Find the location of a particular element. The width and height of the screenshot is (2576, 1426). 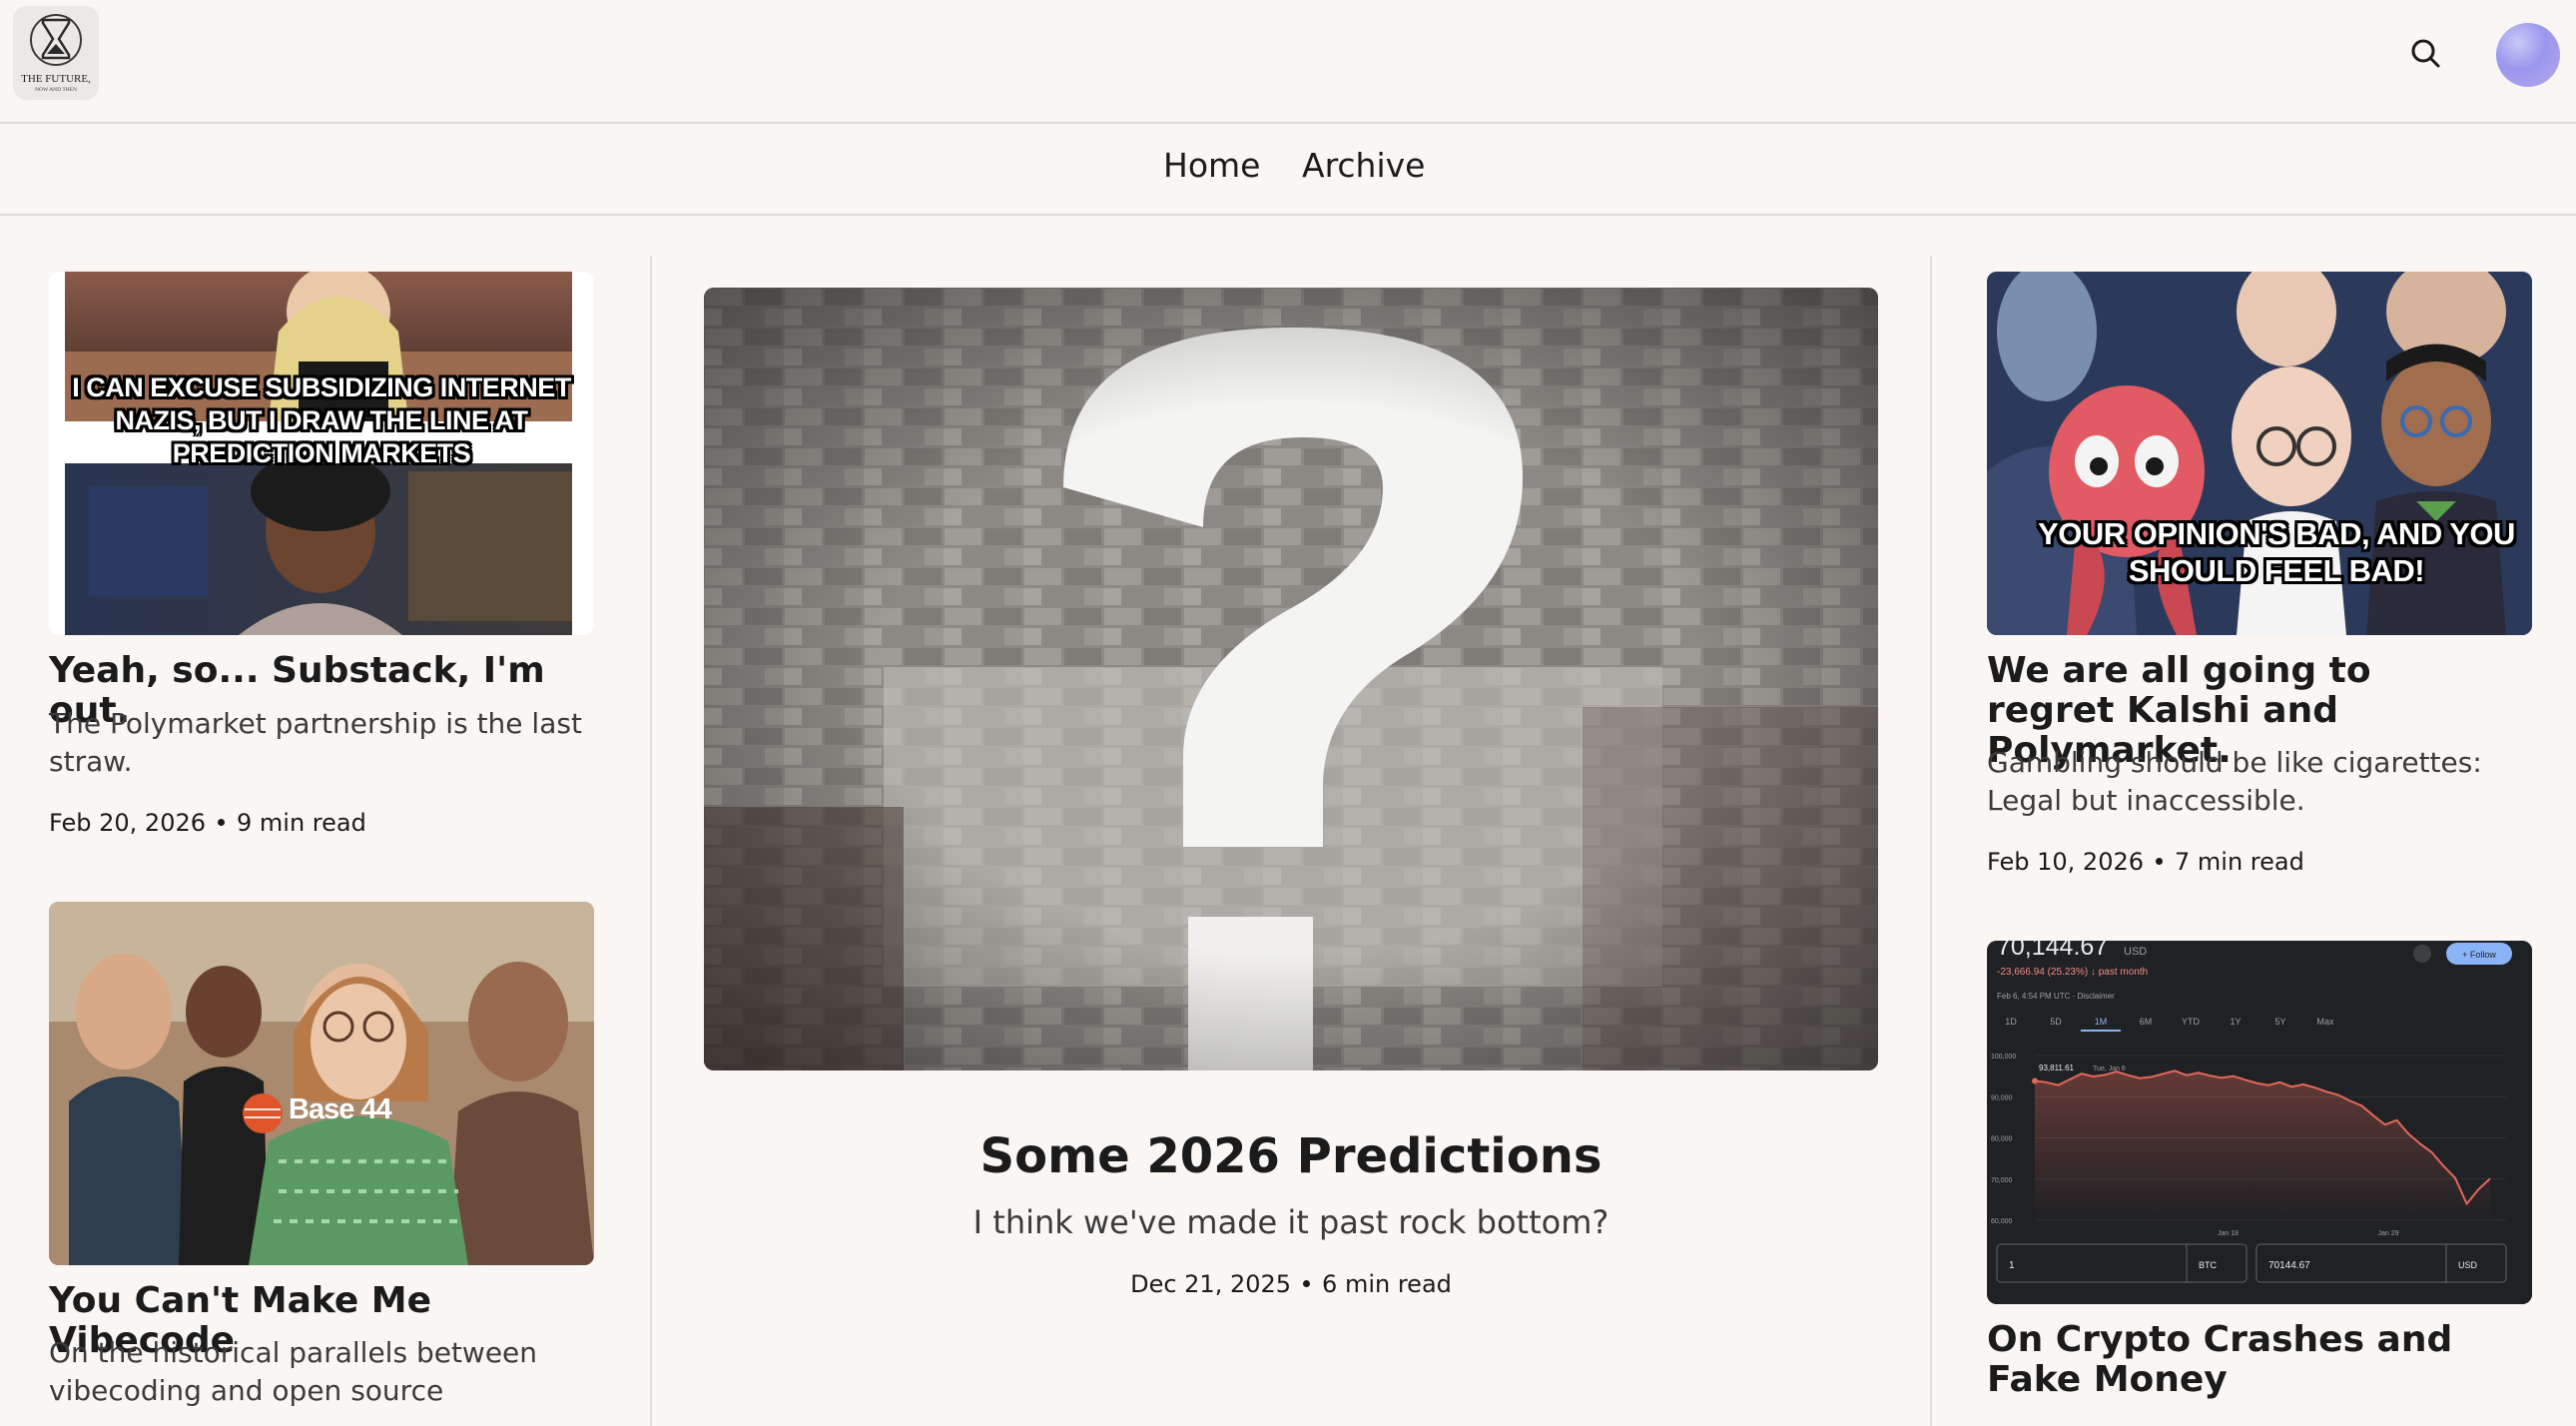

hourglass-logo-icon: THE FUTURE, NOW AND THEN is located at coordinates (56, 53).